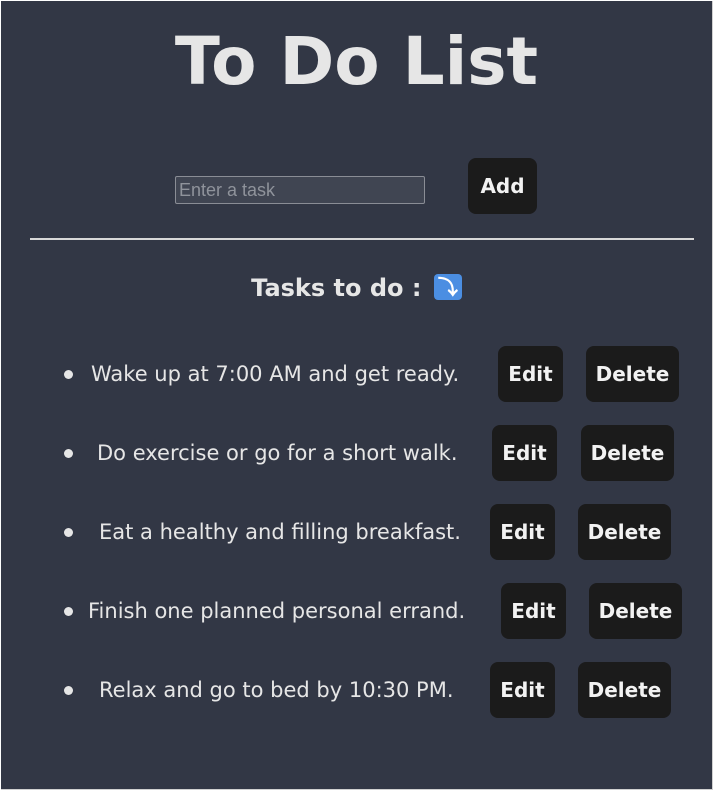  Describe the element at coordinates (502, 186) in the screenshot. I see `add-button: Add` at that location.